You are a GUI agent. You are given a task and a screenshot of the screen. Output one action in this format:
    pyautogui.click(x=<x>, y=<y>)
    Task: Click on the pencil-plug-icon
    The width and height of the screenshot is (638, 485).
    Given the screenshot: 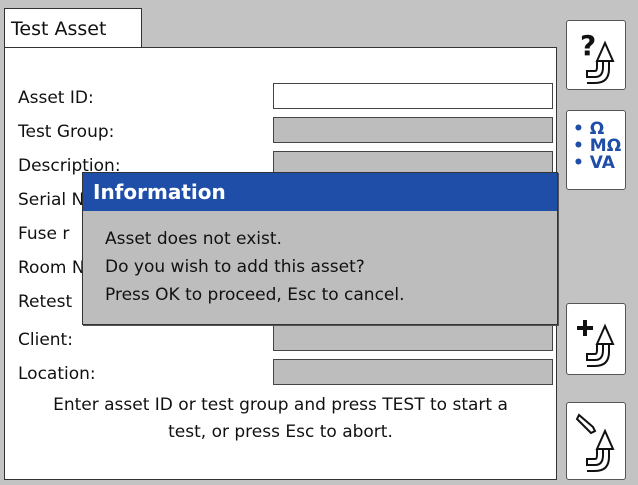 What is the action you would take?
    pyautogui.click(x=595, y=442)
    